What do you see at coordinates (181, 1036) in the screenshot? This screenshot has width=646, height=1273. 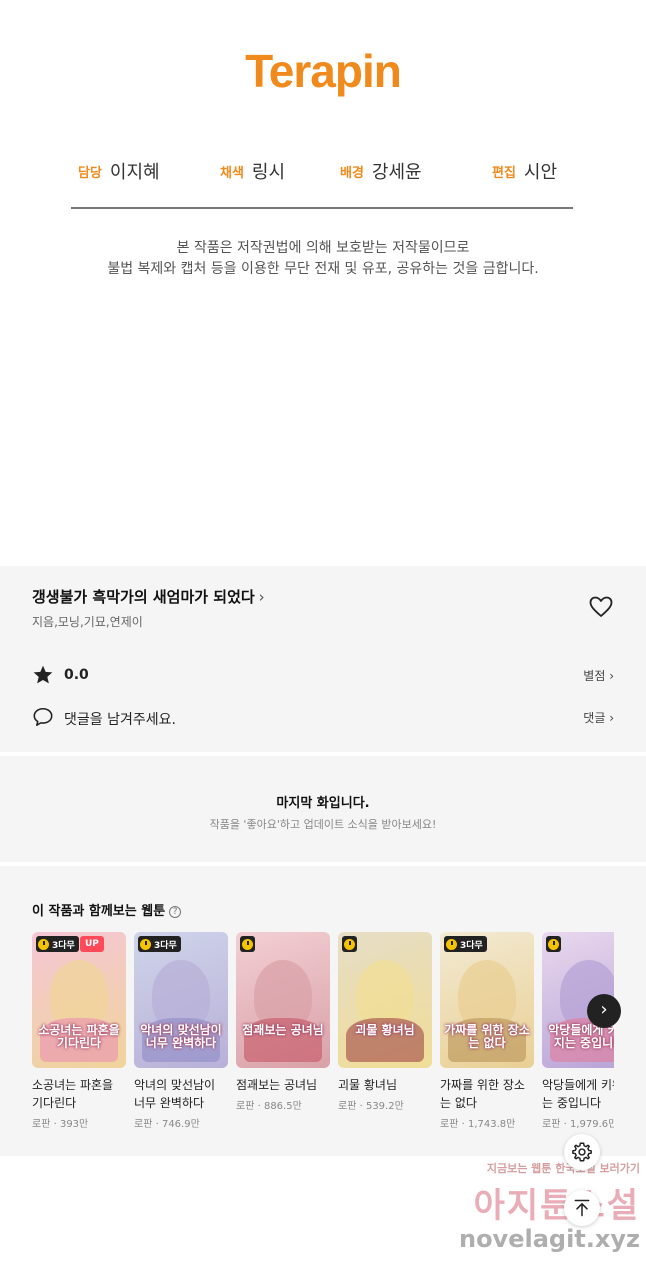 I see `cover-title: 악녀의 맞선남이 너무 완벽하다` at bounding box center [181, 1036].